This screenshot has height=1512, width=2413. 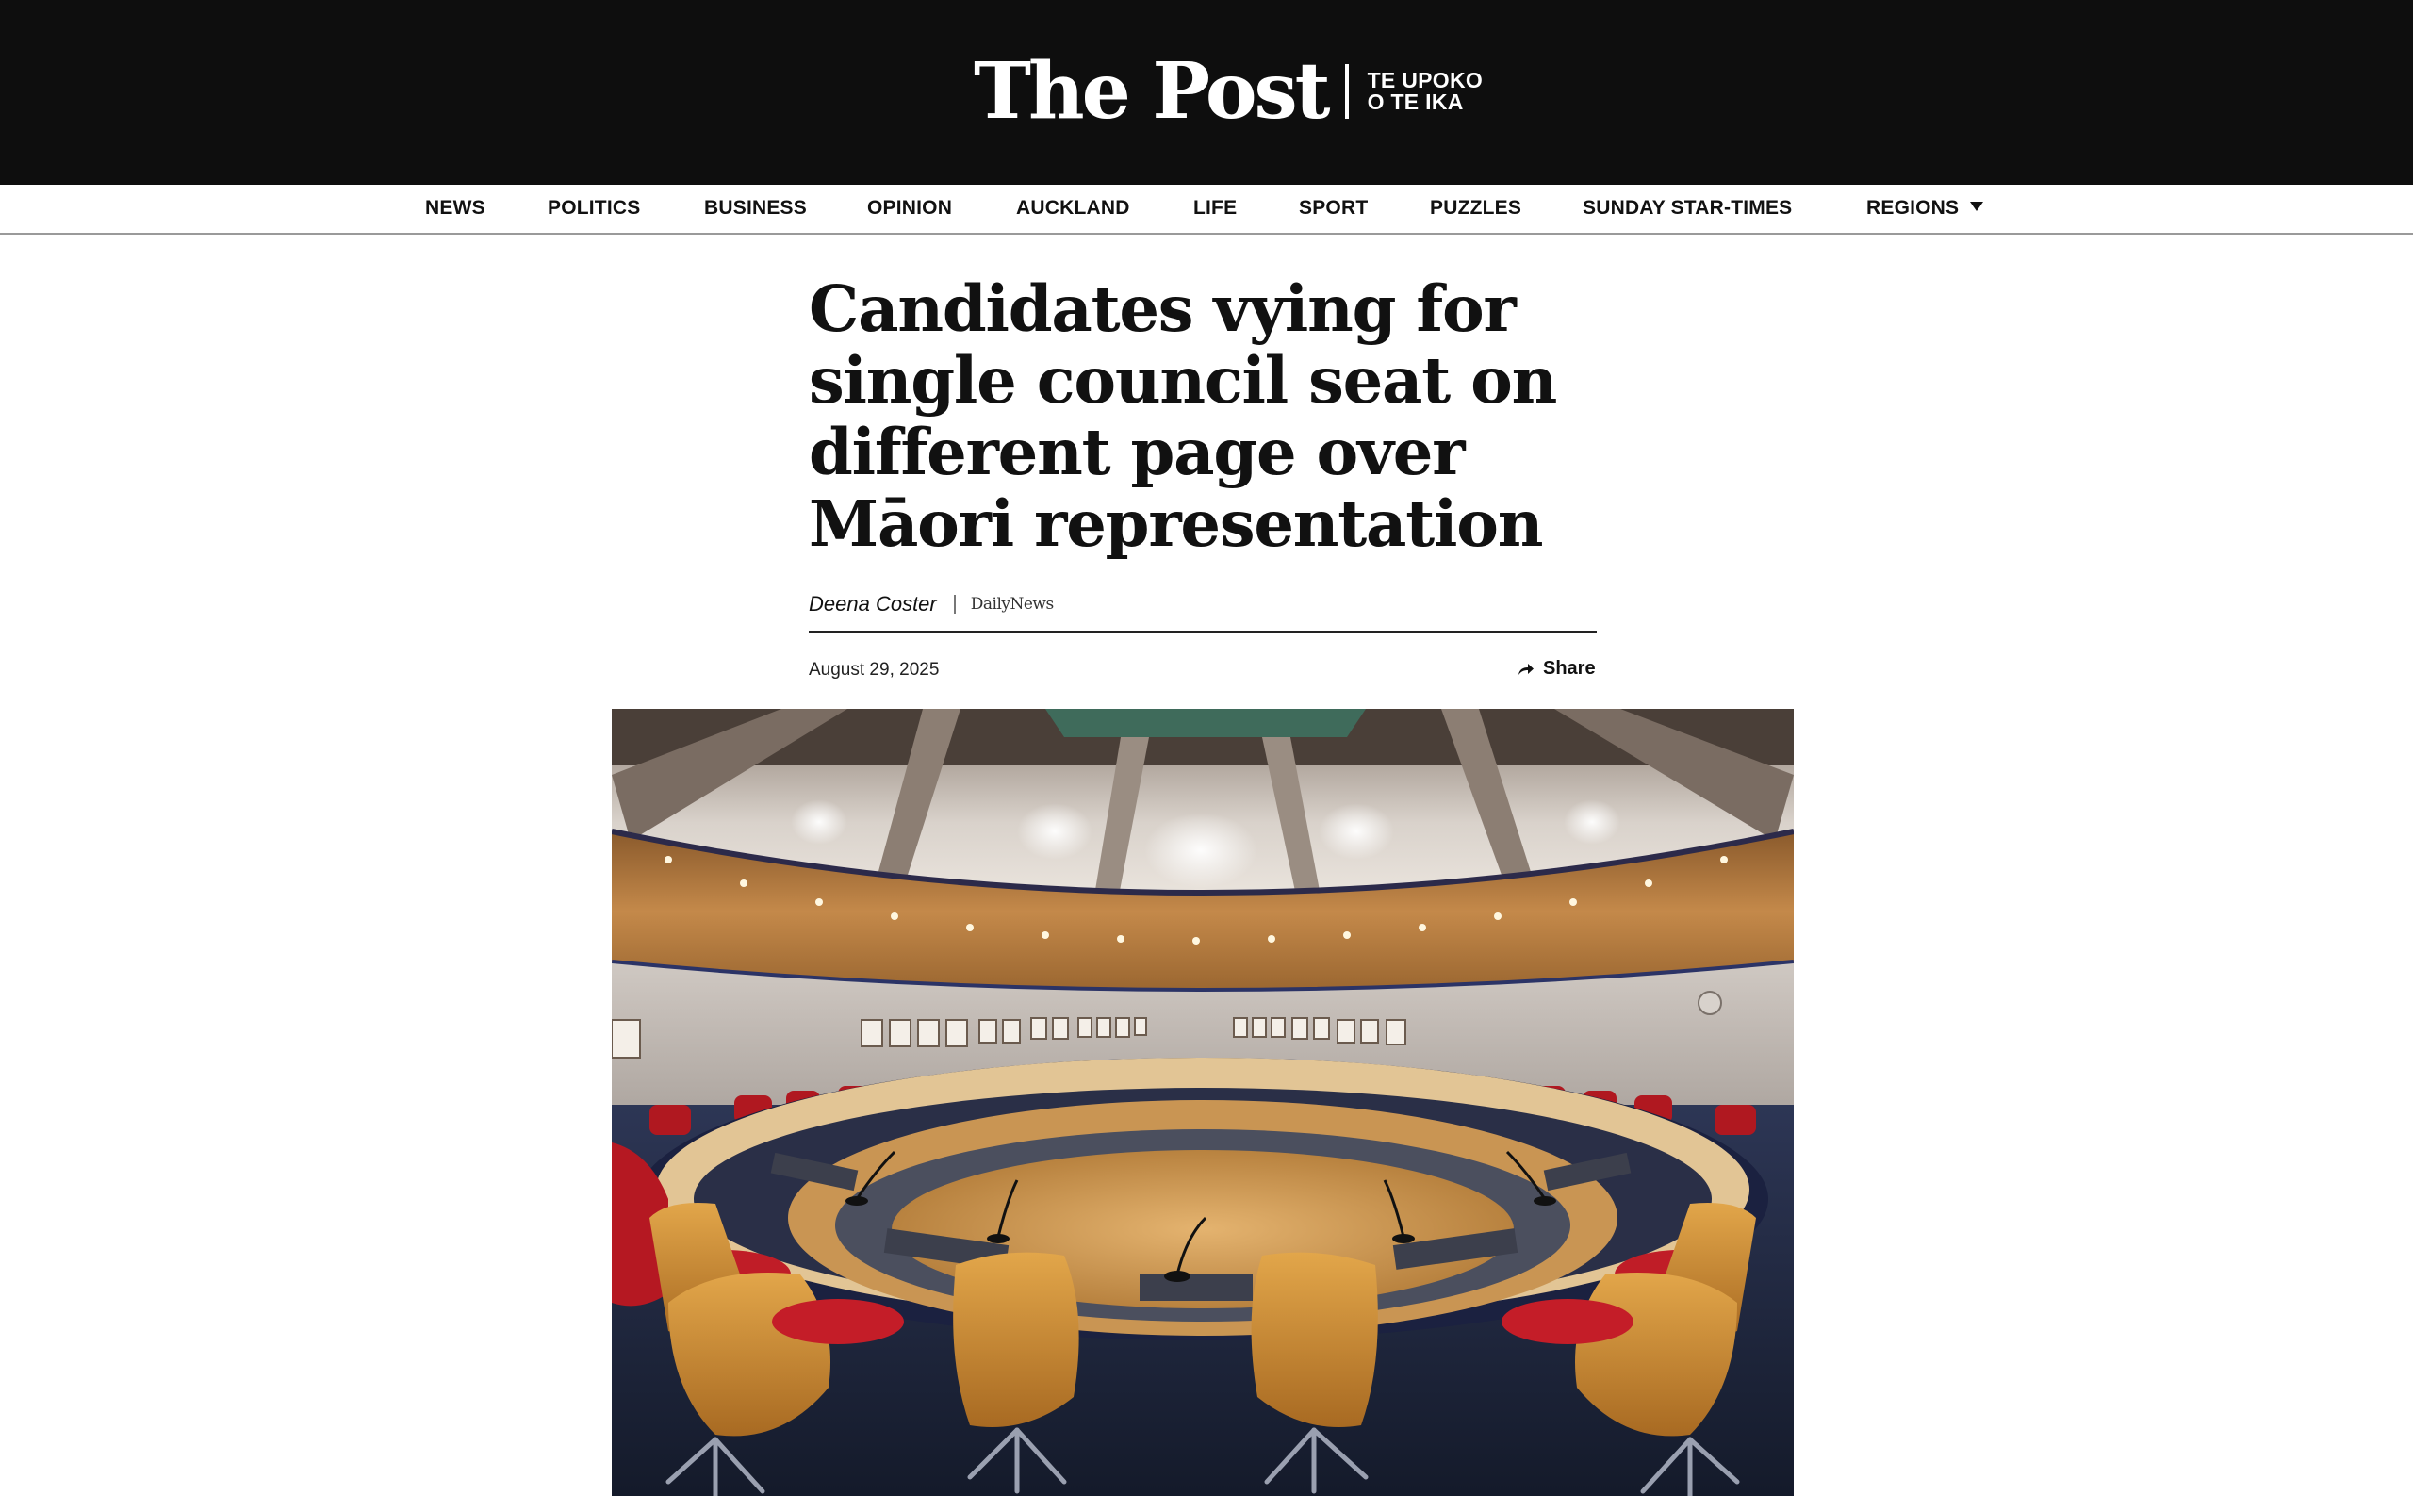 I want to click on nav-item-sunday-star-times: SUNDAY STAR-TIMES, so click(x=1687, y=209).